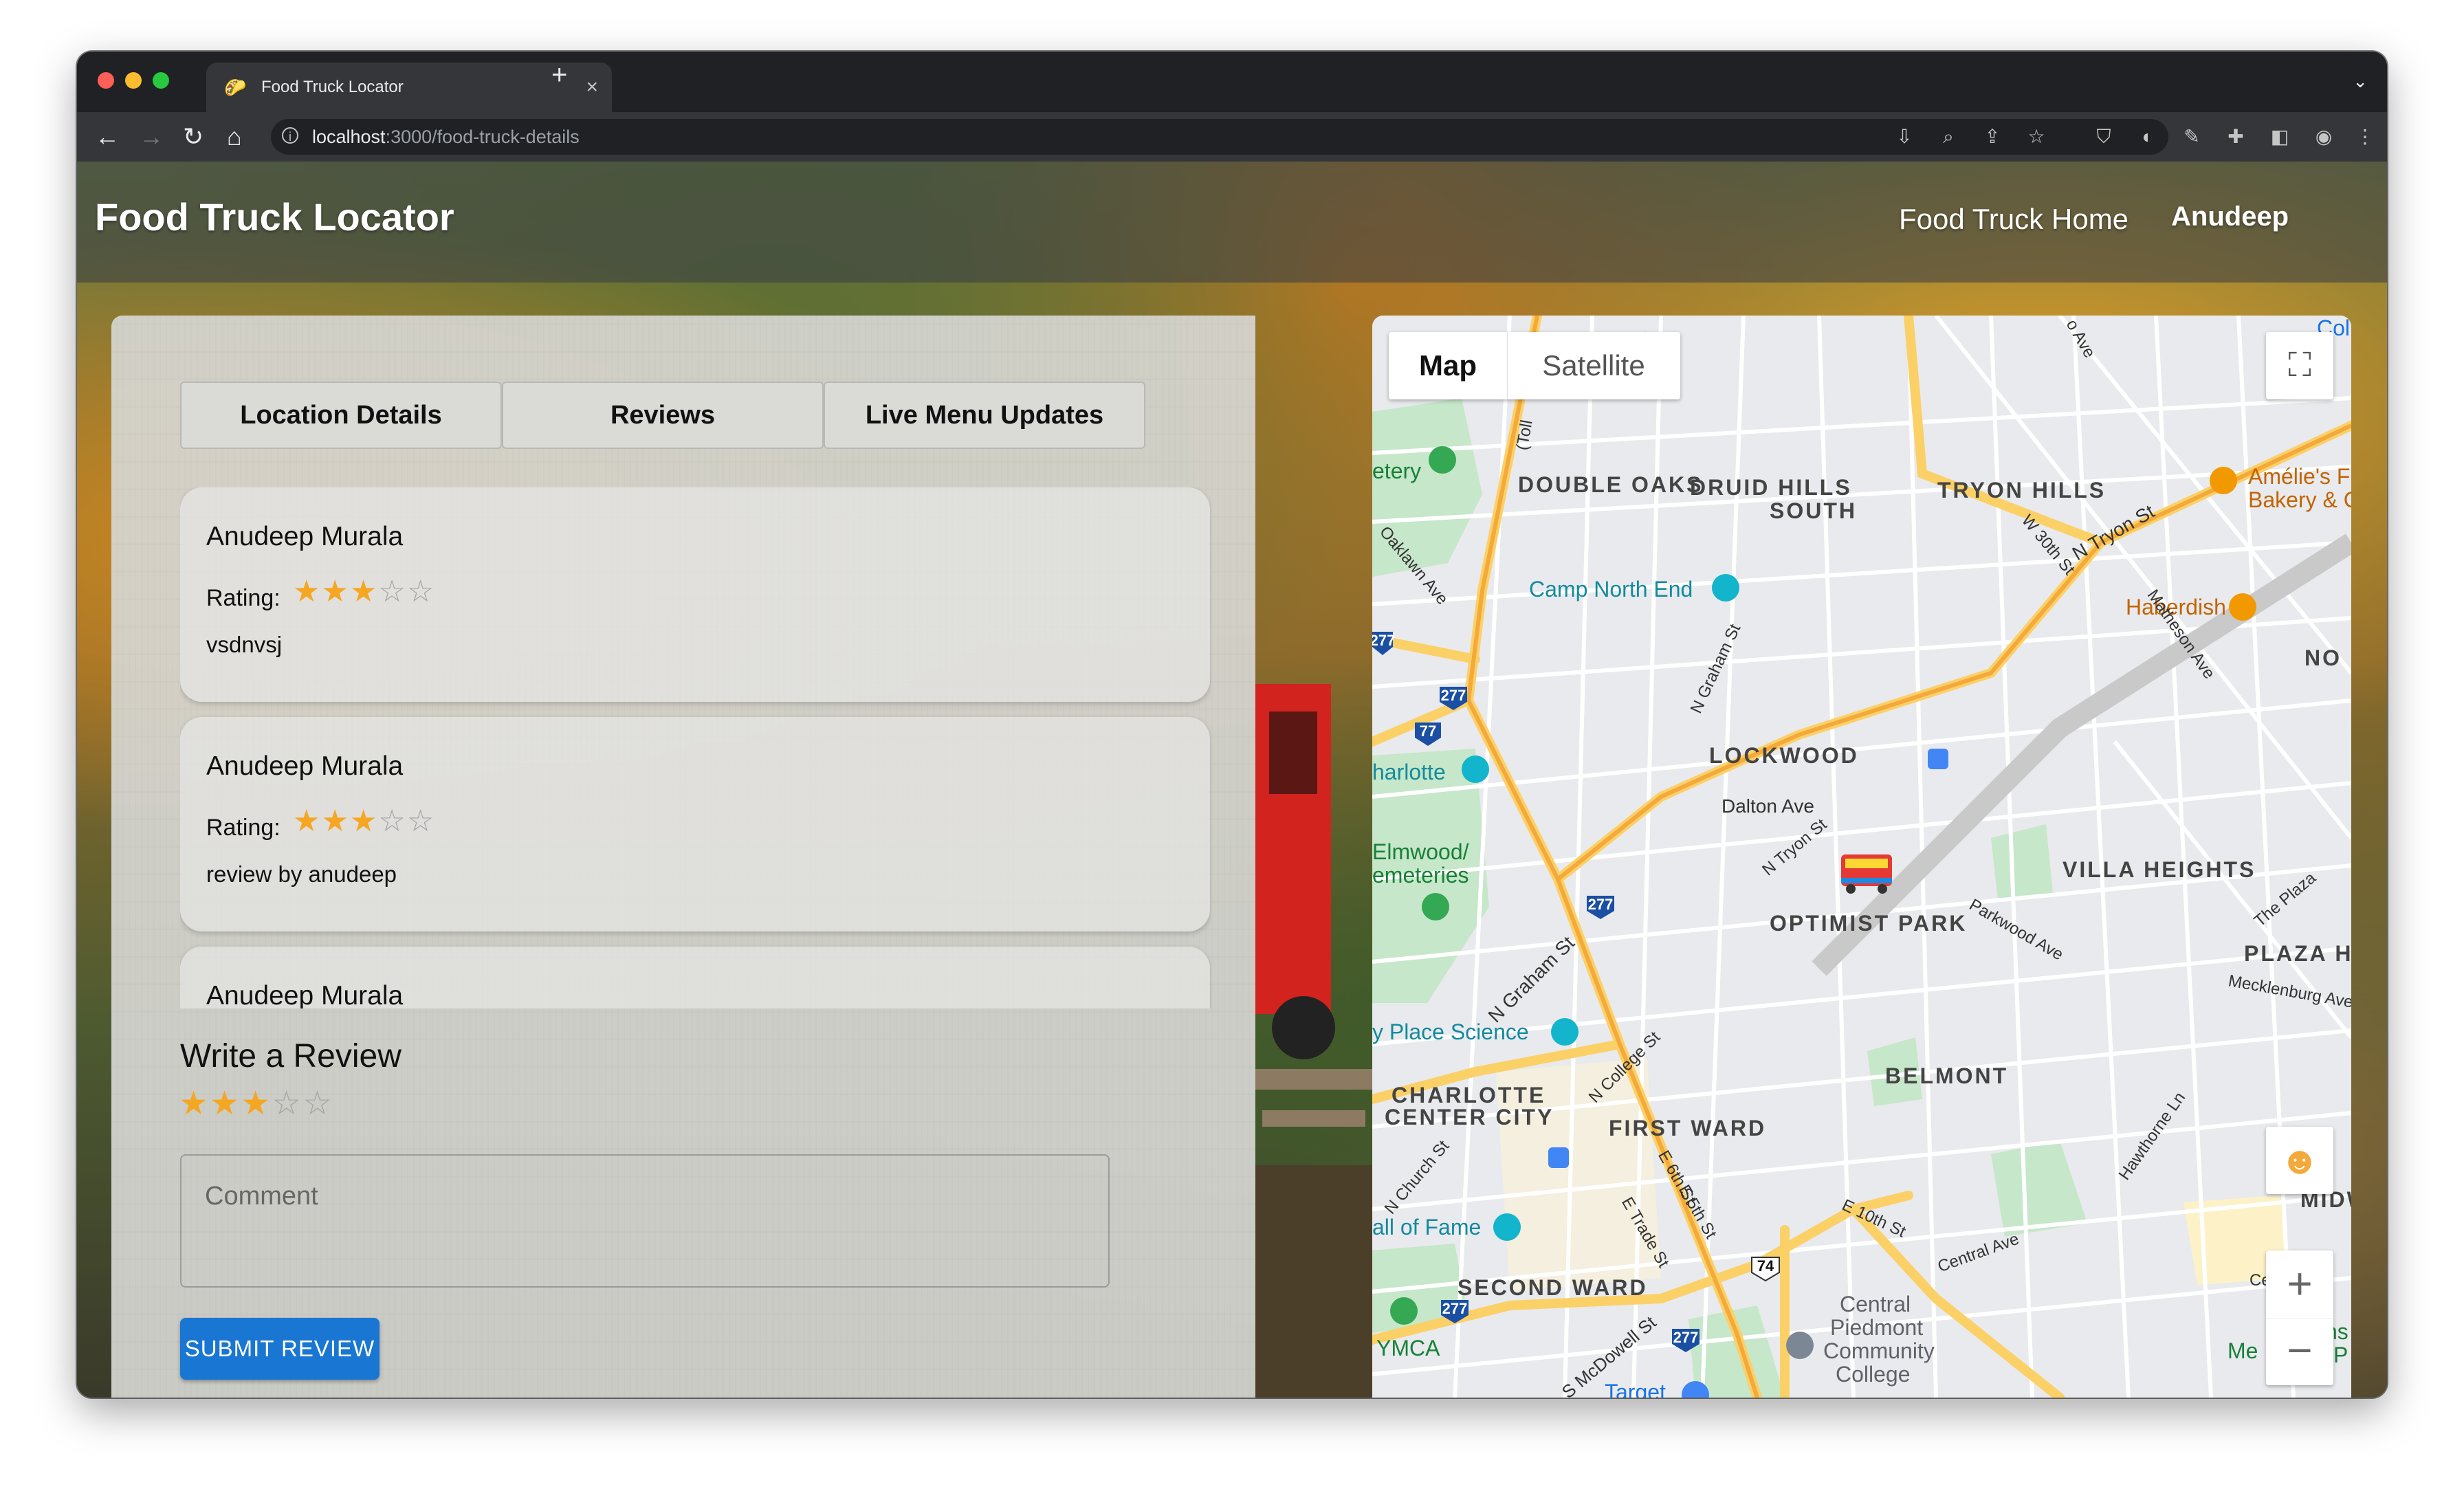 Image resolution: width=2464 pixels, height=1500 pixels. What do you see at coordinates (332, 87) in the screenshot?
I see `tab-title: Food Truck Locator` at bounding box center [332, 87].